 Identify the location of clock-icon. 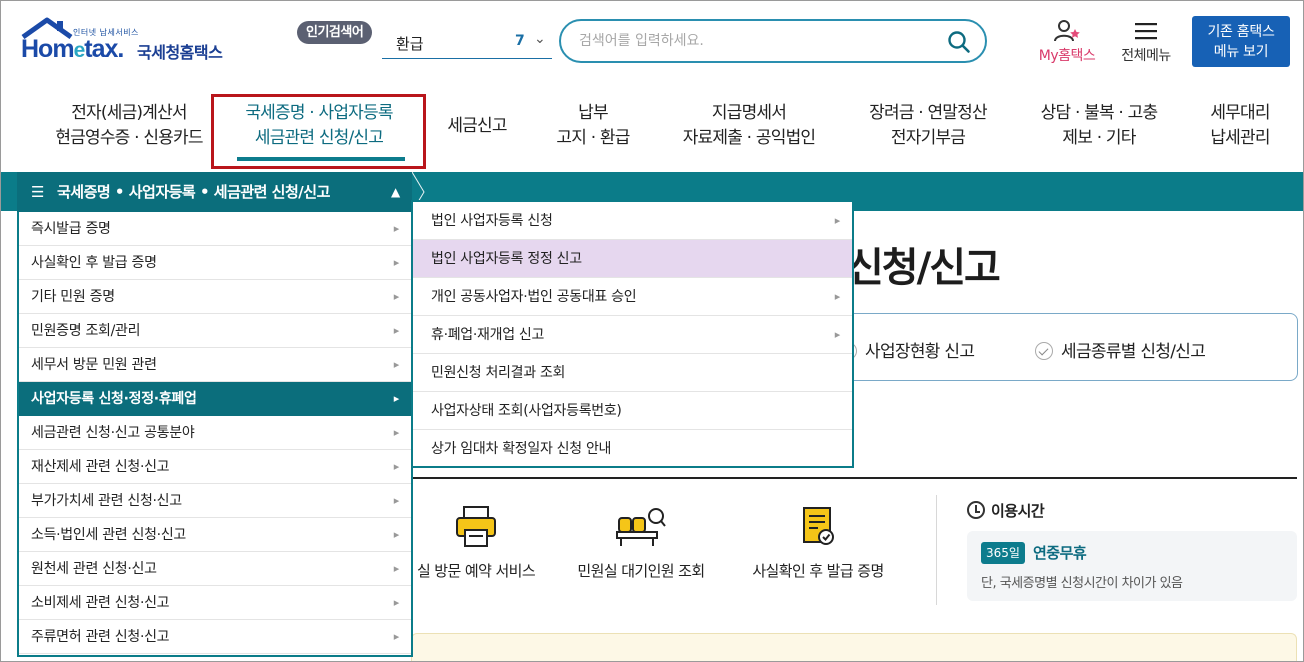
(976, 510).